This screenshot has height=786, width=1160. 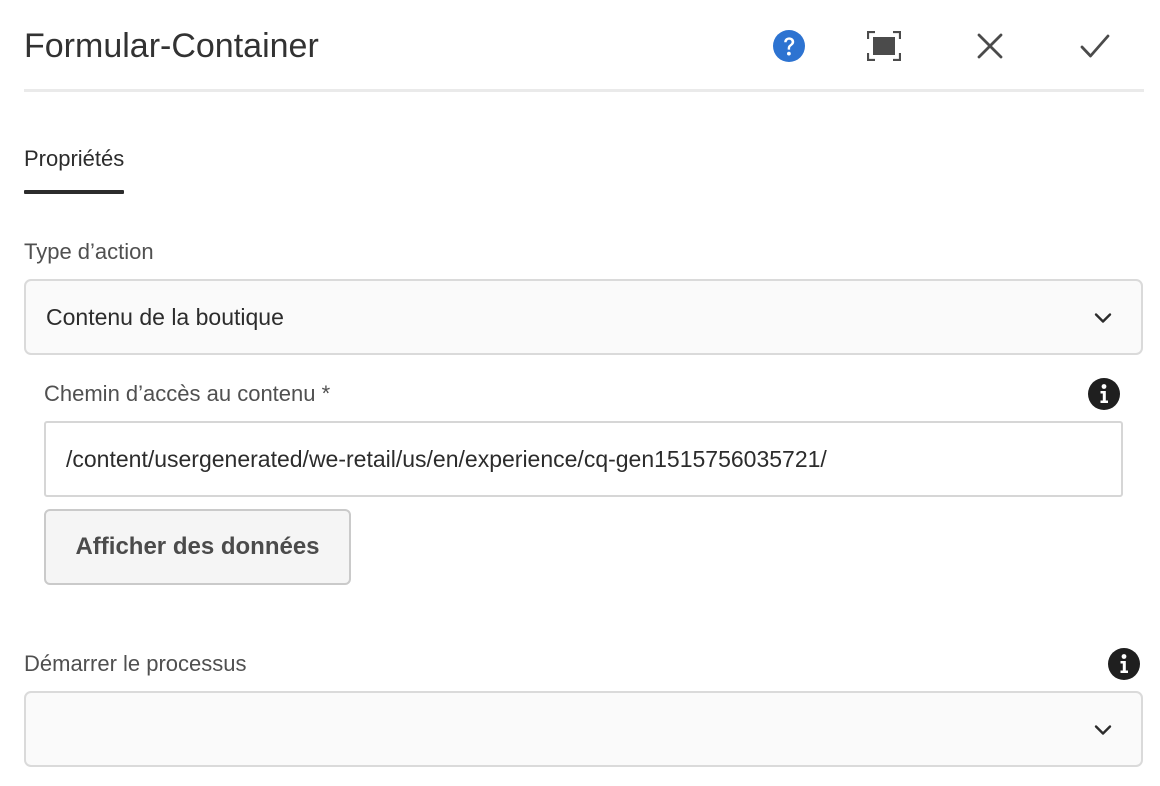 What do you see at coordinates (165, 317) in the screenshot?
I see `action-type-value: Contenu de la boutique` at bounding box center [165, 317].